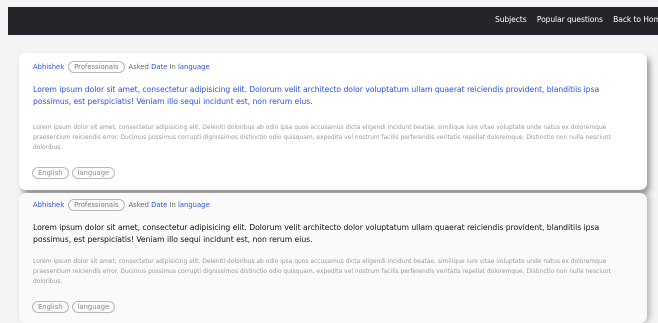  What do you see at coordinates (635, 19) in the screenshot?
I see `nav-link-back-to-home: Back to Hom` at bounding box center [635, 19].